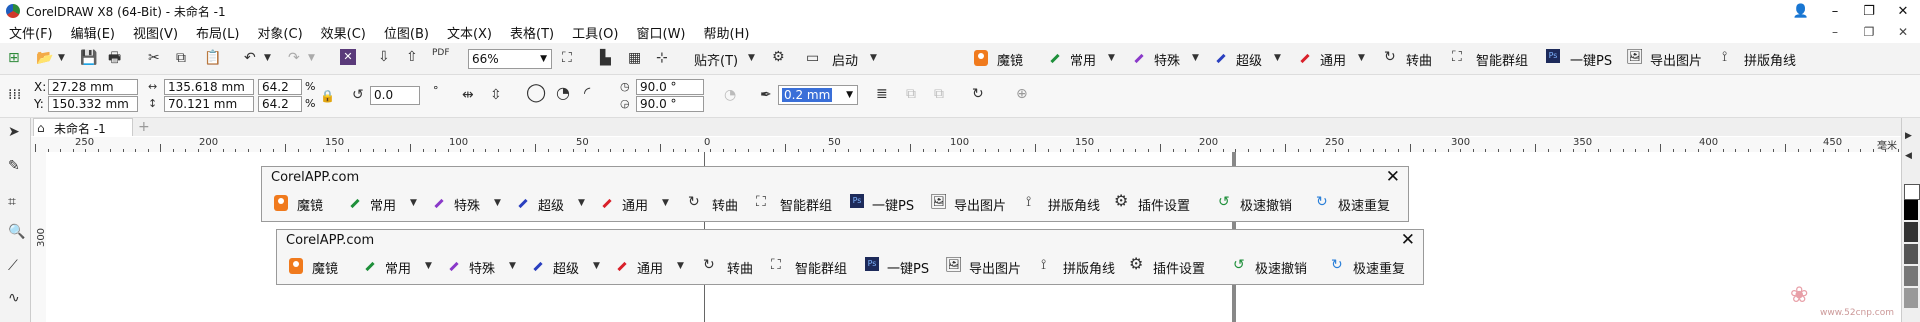 The image size is (1920, 322). Describe the element at coordinates (468, 95) in the screenshot. I see `mirror-horizontal-icon: ⇹` at that location.